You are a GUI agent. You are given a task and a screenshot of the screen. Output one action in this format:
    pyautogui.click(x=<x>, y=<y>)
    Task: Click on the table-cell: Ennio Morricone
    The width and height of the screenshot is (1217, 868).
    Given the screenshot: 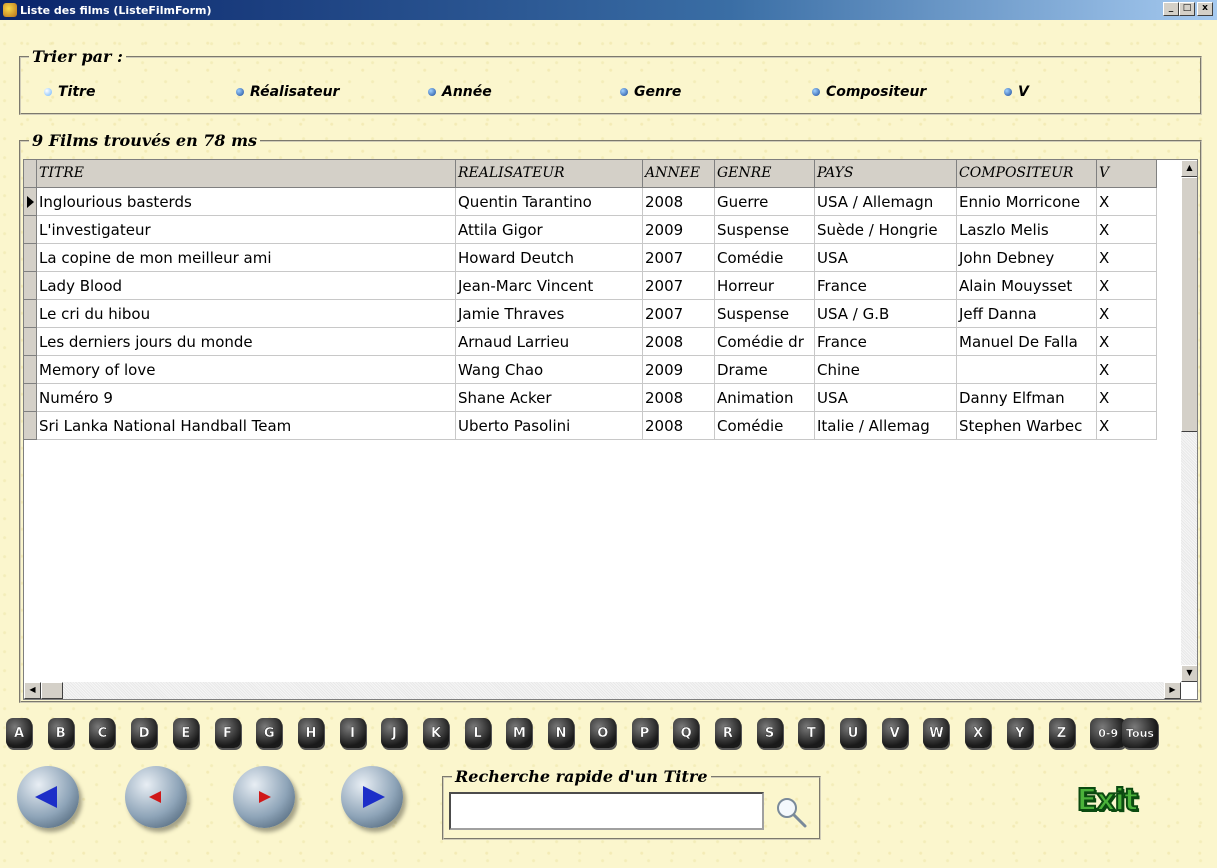 What is the action you would take?
    pyautogui.click(x=1027, y=202)
    